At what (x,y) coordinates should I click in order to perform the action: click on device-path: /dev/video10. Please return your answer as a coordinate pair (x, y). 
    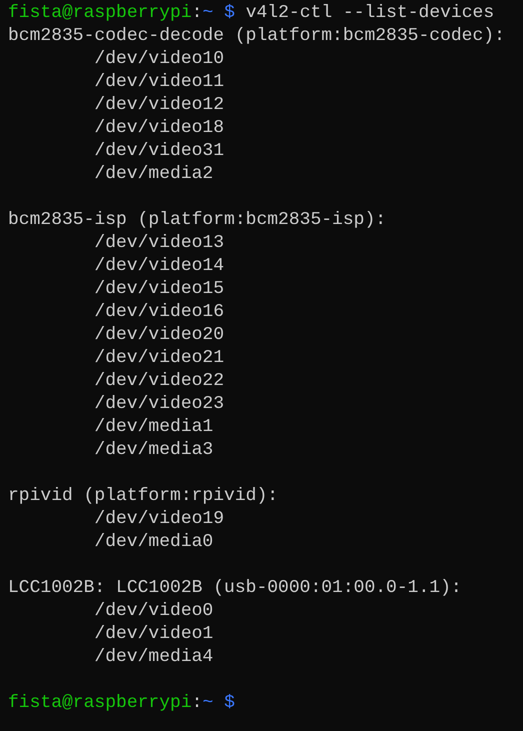
    Looking at the image, I should click on (159, 59).